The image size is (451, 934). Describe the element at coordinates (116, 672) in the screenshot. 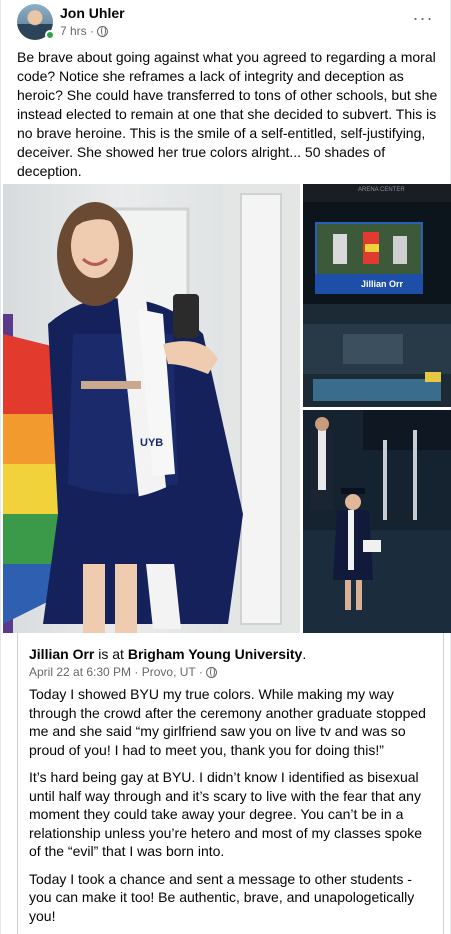

I see `shared-time-location: April 22 at 6:30 PM · Provo, UT ·` at that location.